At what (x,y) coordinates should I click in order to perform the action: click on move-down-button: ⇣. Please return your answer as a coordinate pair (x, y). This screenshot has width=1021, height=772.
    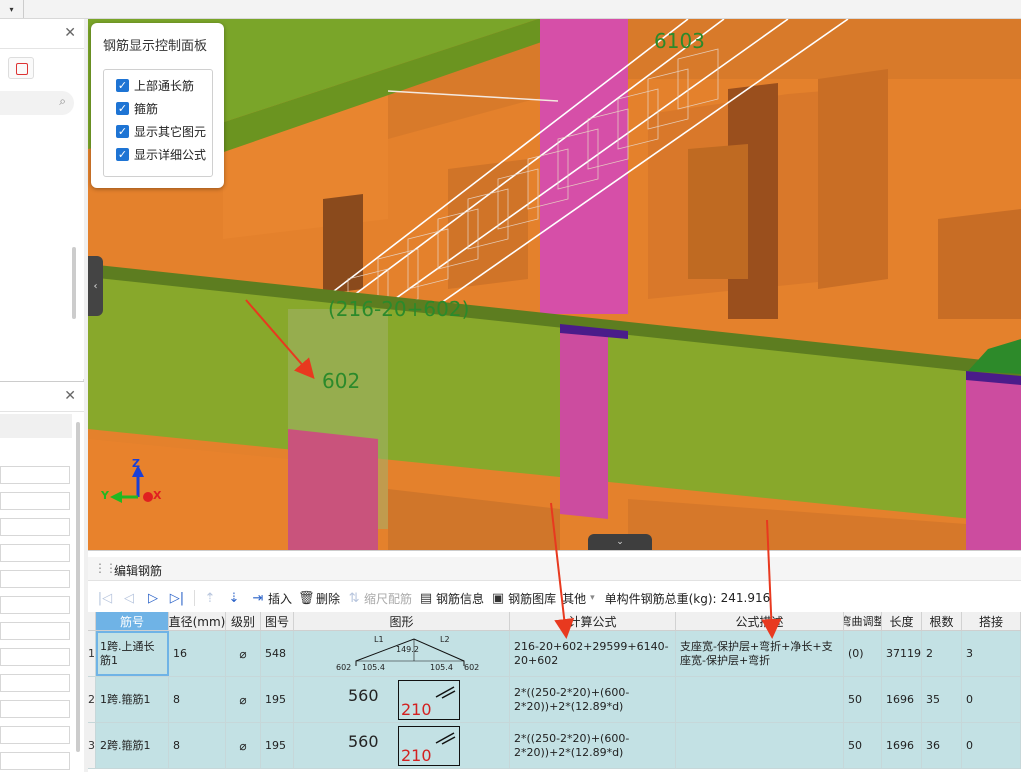
    Looking at the image, I should click on (235, 598).